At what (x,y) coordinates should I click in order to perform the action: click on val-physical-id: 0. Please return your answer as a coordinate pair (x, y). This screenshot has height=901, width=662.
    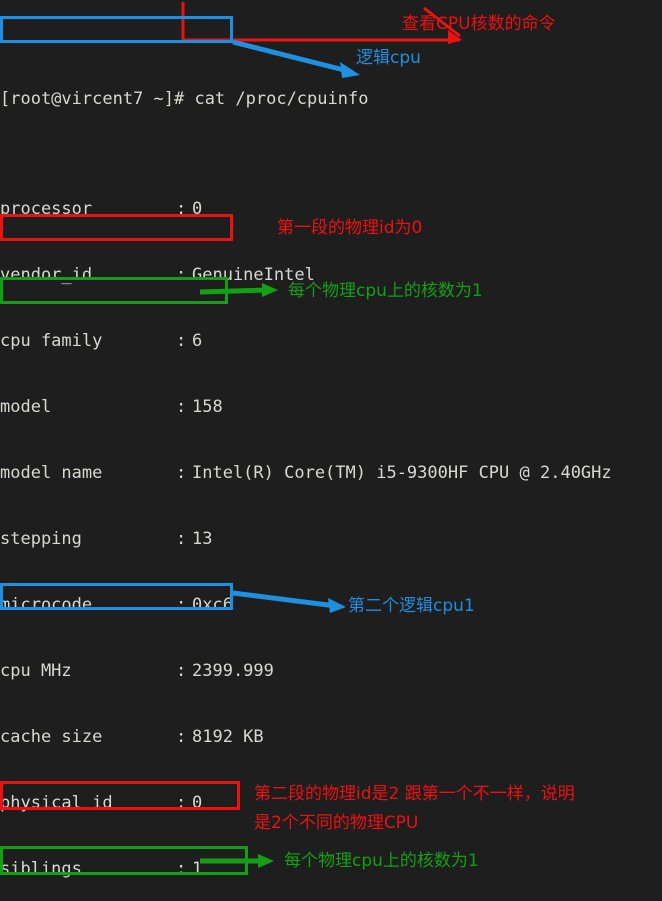
    Looking at the image, I should click on (197, 803).